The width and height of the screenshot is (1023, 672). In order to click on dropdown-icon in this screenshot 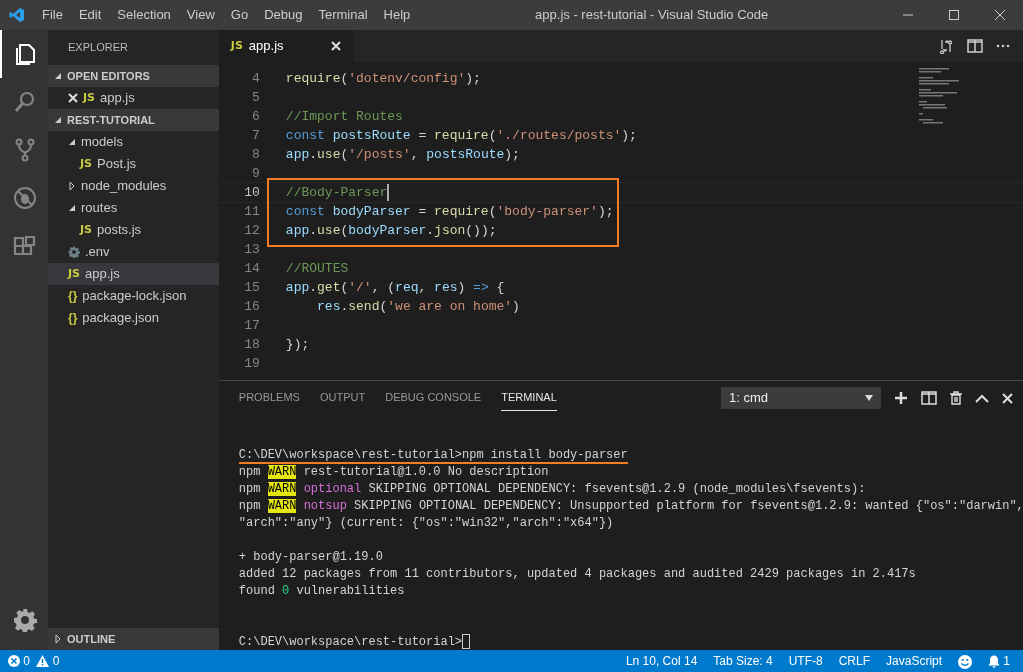, I will do `click(869, 398)`.